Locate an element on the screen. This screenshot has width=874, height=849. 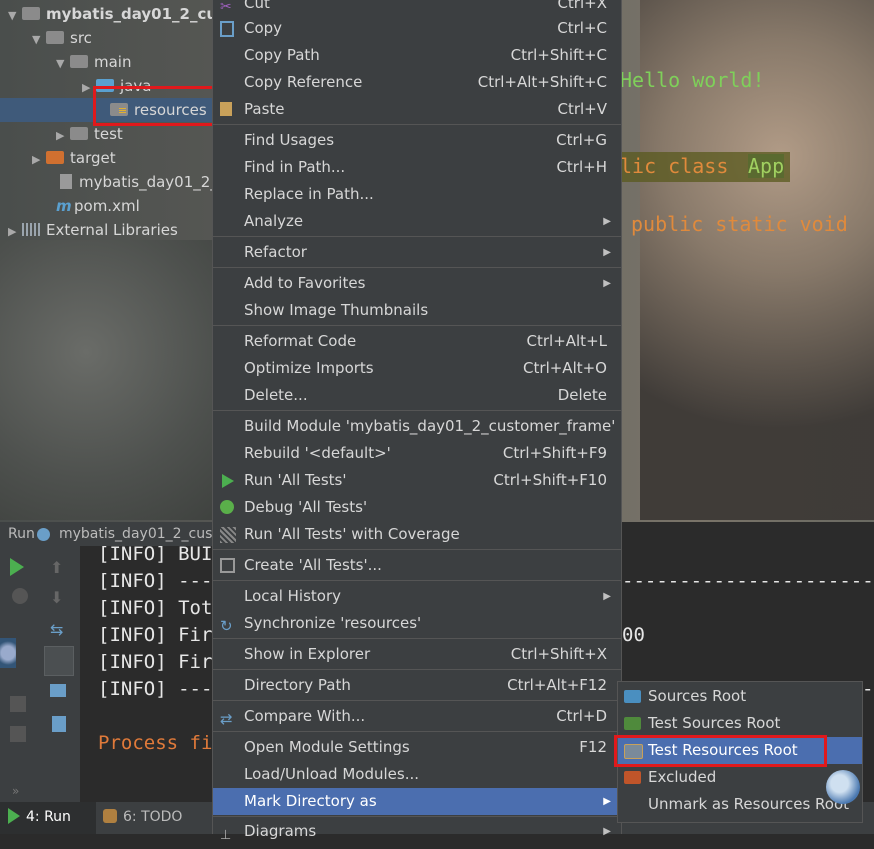
submenu-item-label: Sources Root is located at coordinates (697, 696).